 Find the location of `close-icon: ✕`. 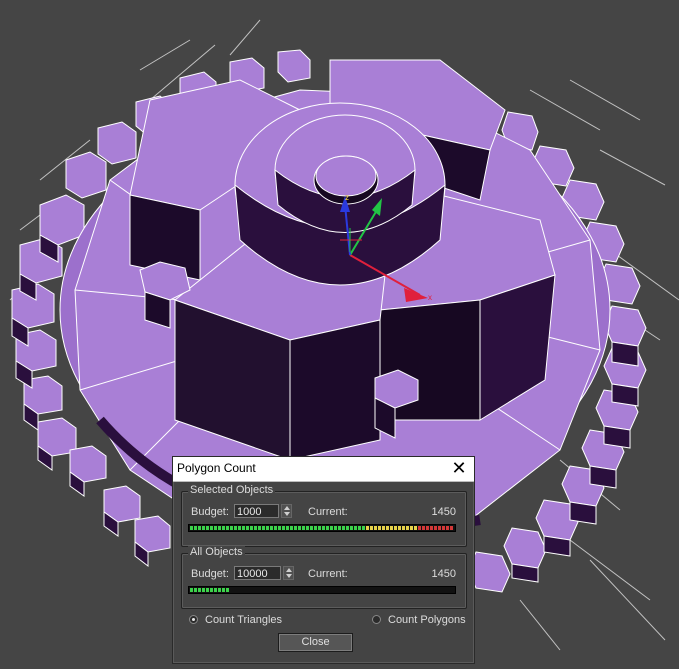

close-icon: ✕ is located at coordinates (459, 469).